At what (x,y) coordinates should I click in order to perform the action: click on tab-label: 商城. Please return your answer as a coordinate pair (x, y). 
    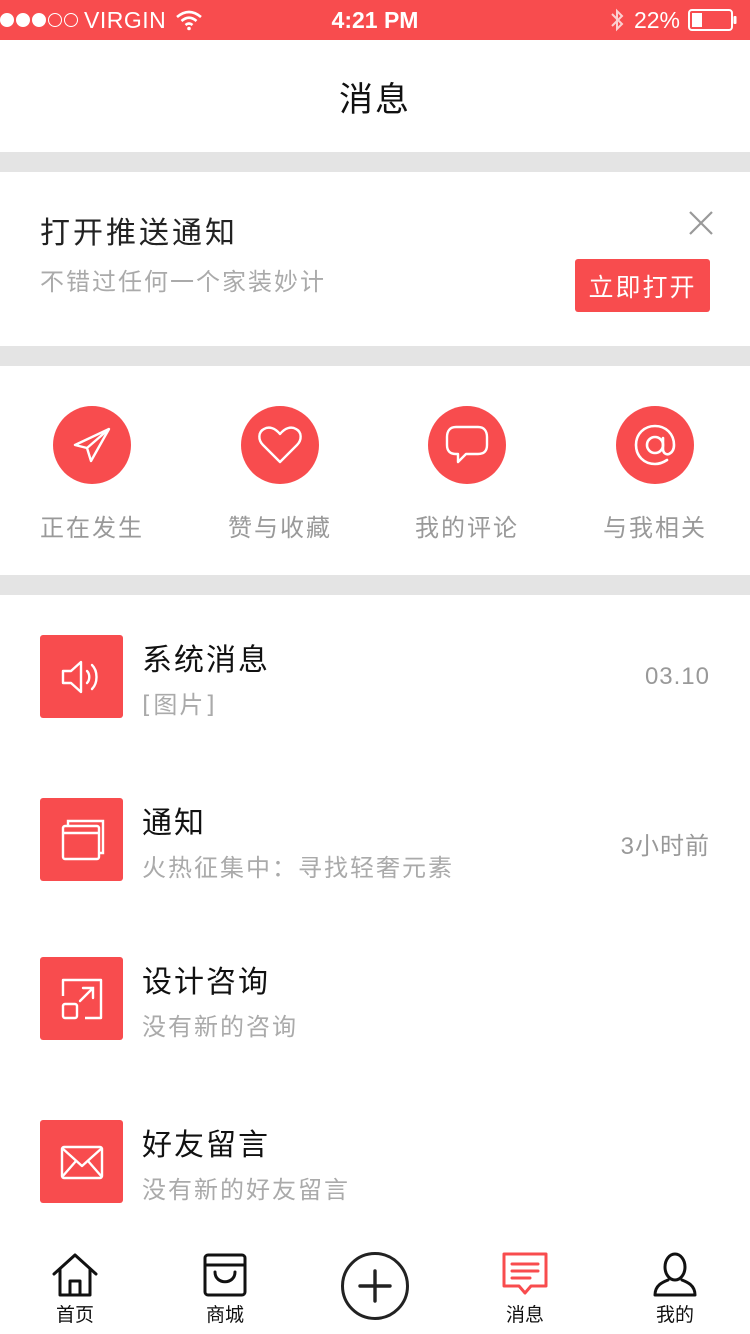
    Looking at the image, I should click on (224, 1315).